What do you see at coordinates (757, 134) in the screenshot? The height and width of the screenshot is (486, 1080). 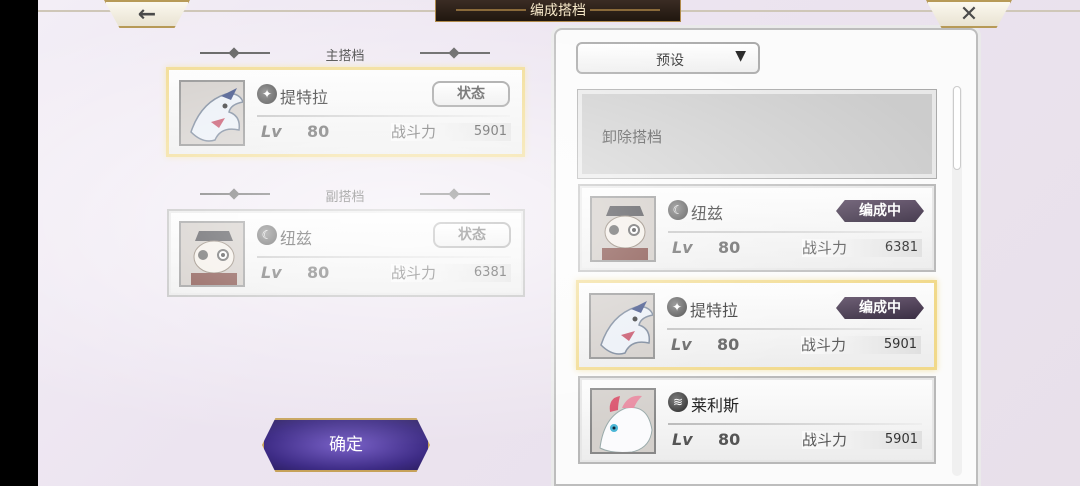 I see `remove-partner-slot: 卸除搭档` at bounding box center [757, 134].